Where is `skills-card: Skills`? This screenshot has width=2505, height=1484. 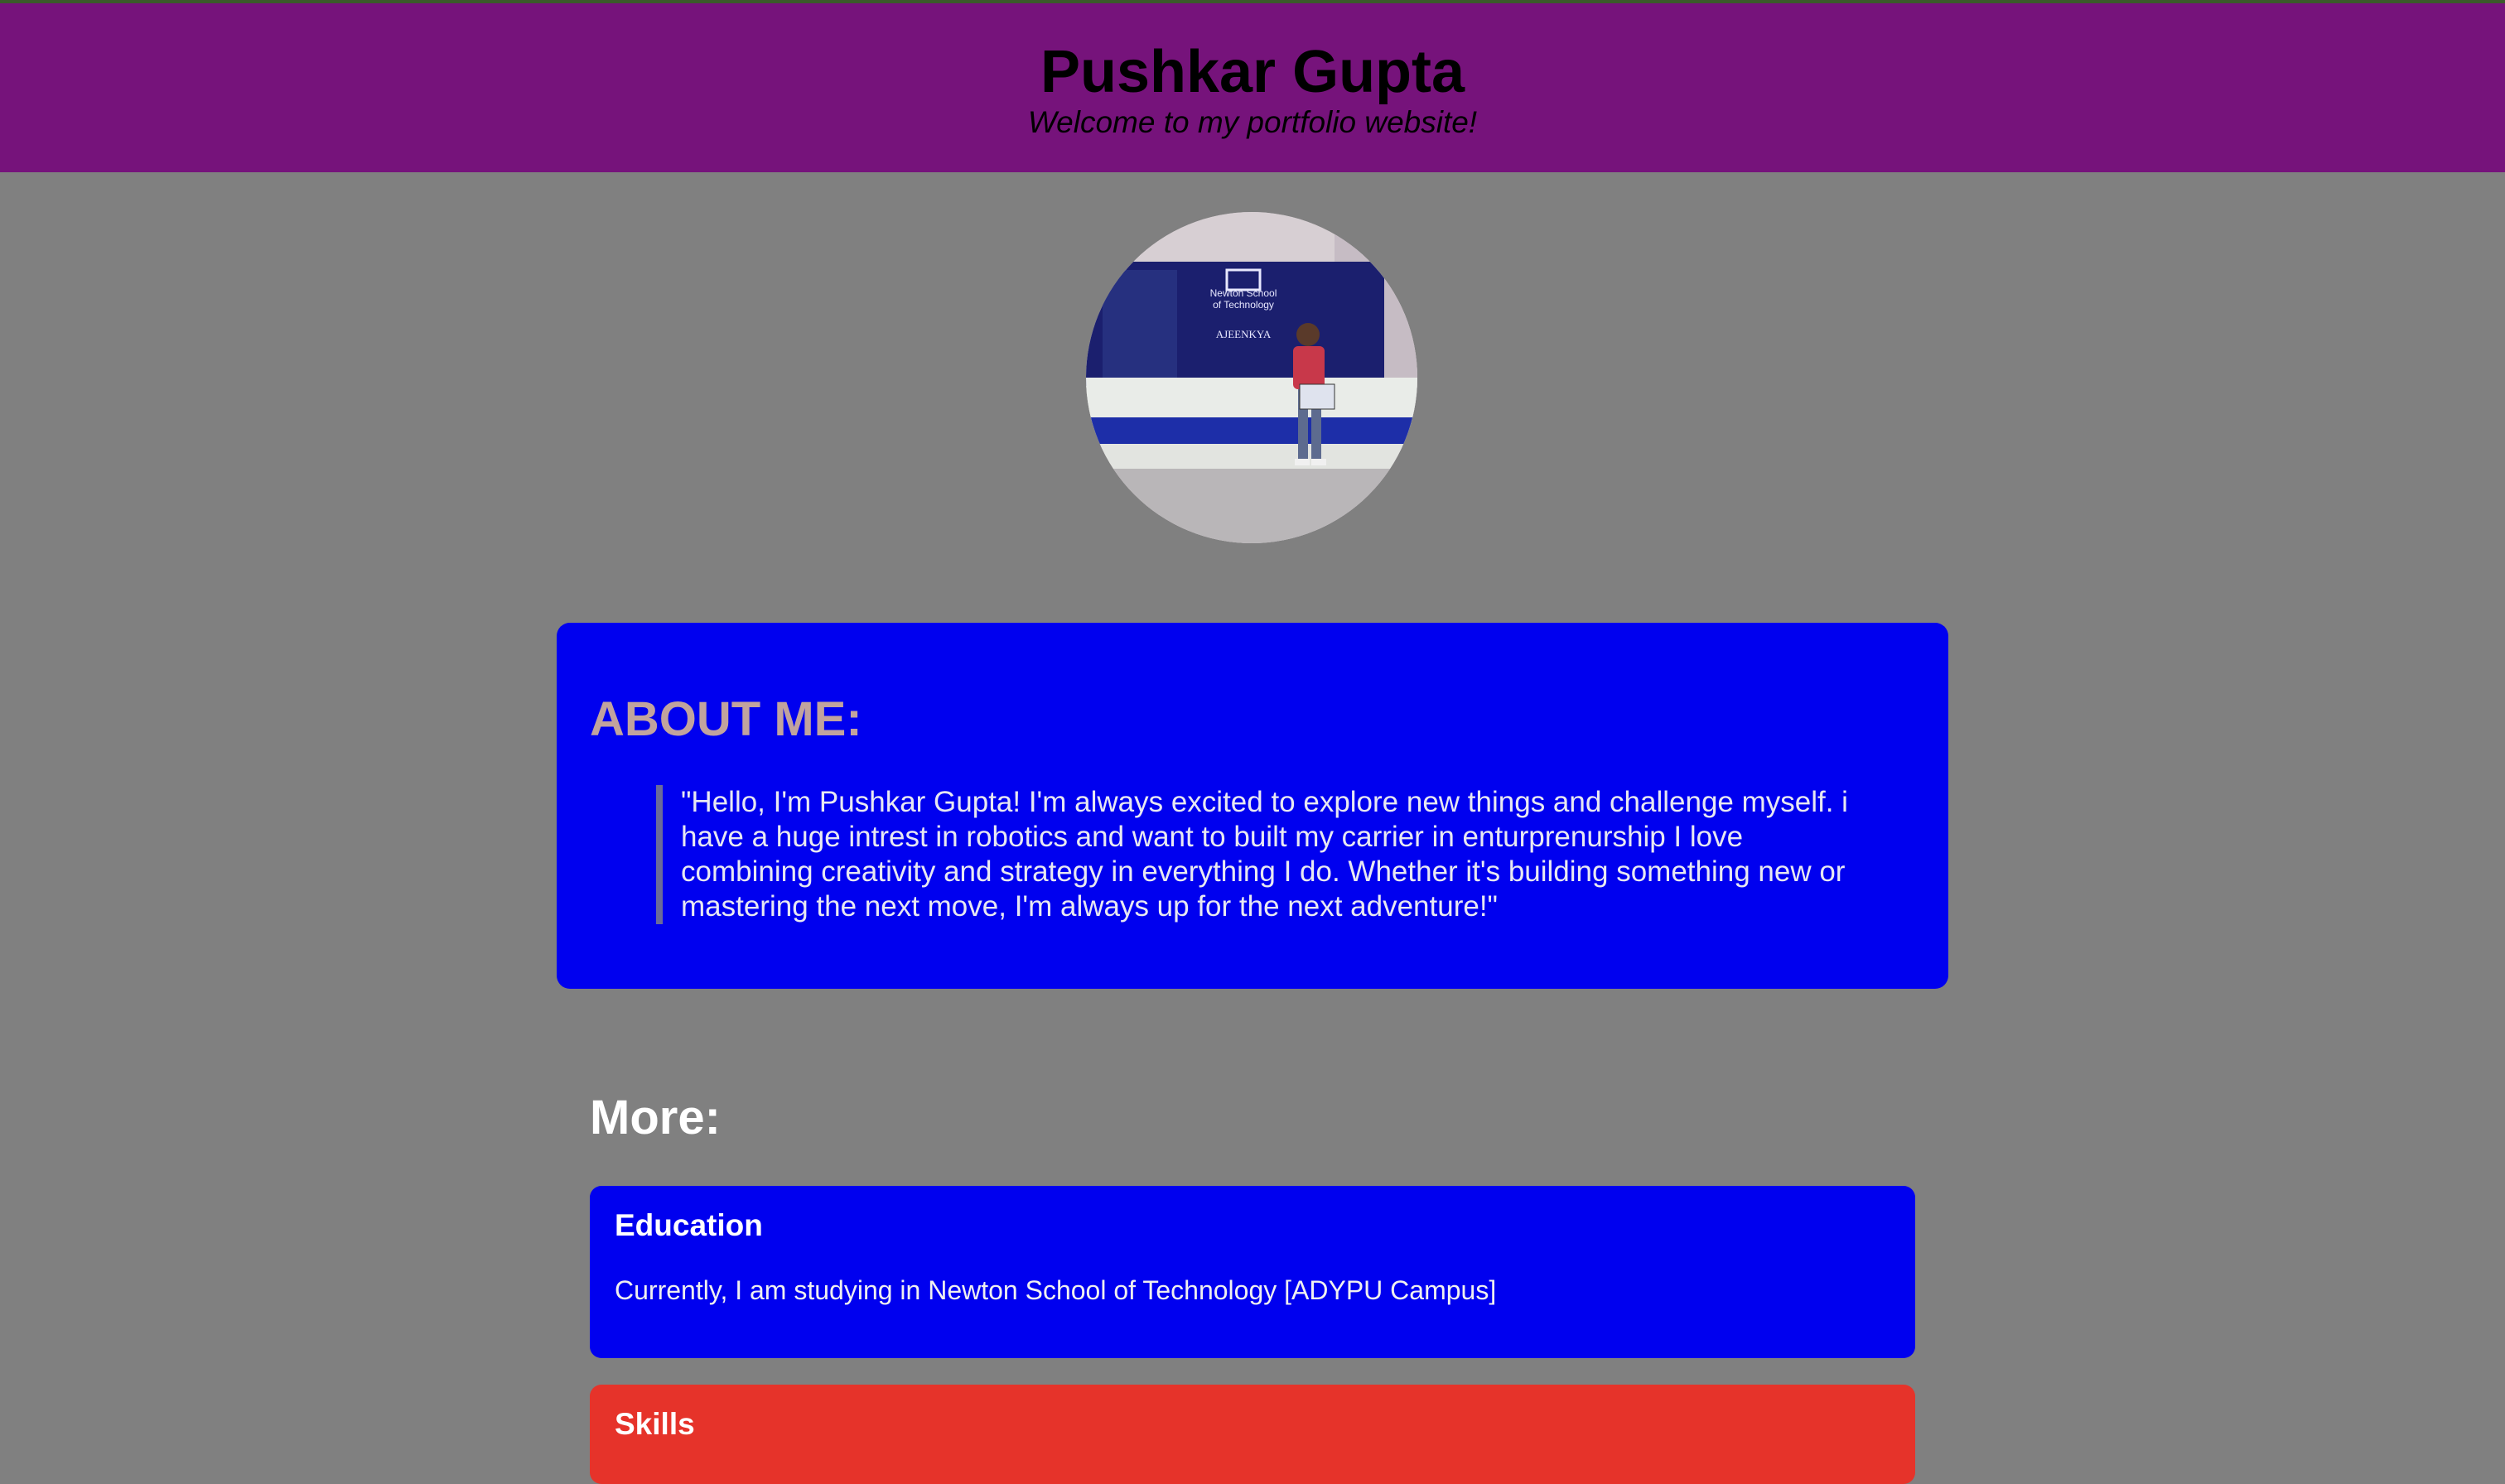
skills-card: Skills is located at coordinates (1252, 1434).